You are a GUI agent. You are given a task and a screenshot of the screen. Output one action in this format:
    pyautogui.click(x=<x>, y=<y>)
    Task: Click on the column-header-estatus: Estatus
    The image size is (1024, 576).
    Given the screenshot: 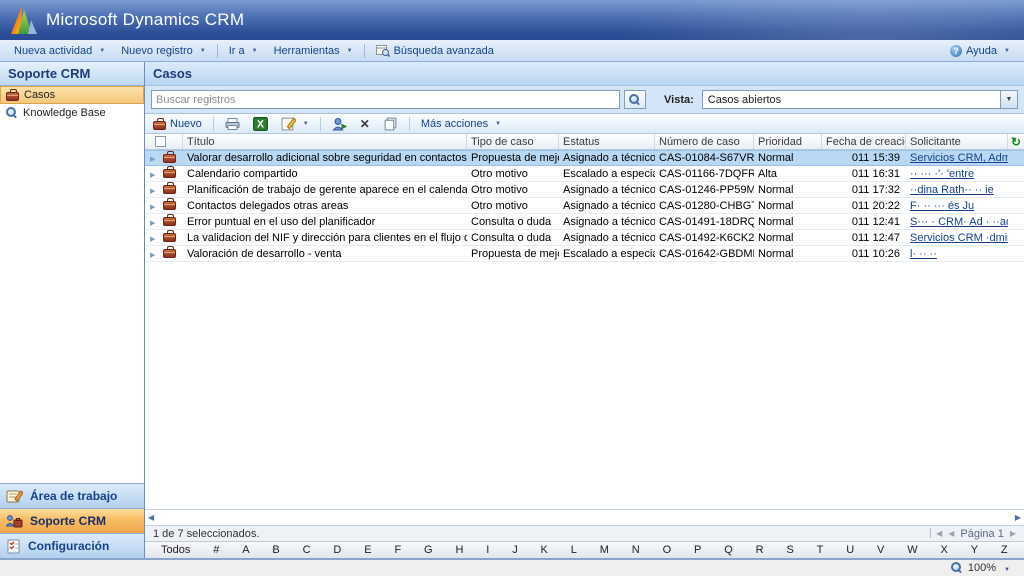 What is the action you would take?
    pyautogui.click(x=607, y=141)
    